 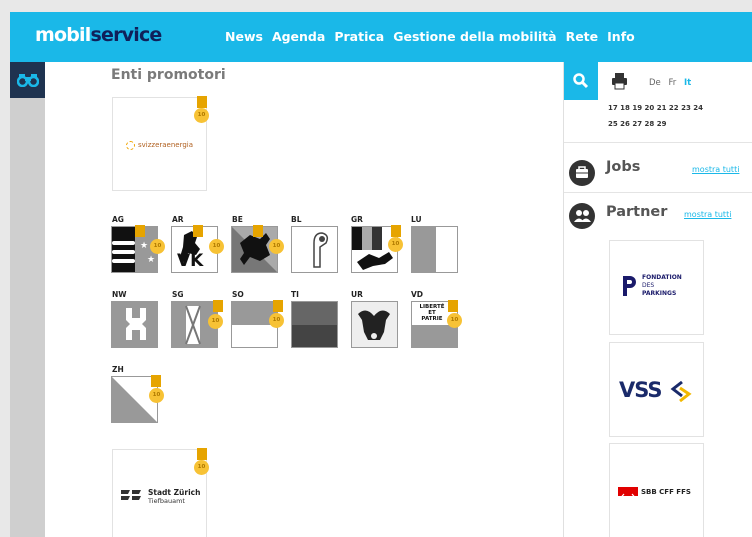 I want to click on lang-fr: Fr, so click(x=672, y=83).